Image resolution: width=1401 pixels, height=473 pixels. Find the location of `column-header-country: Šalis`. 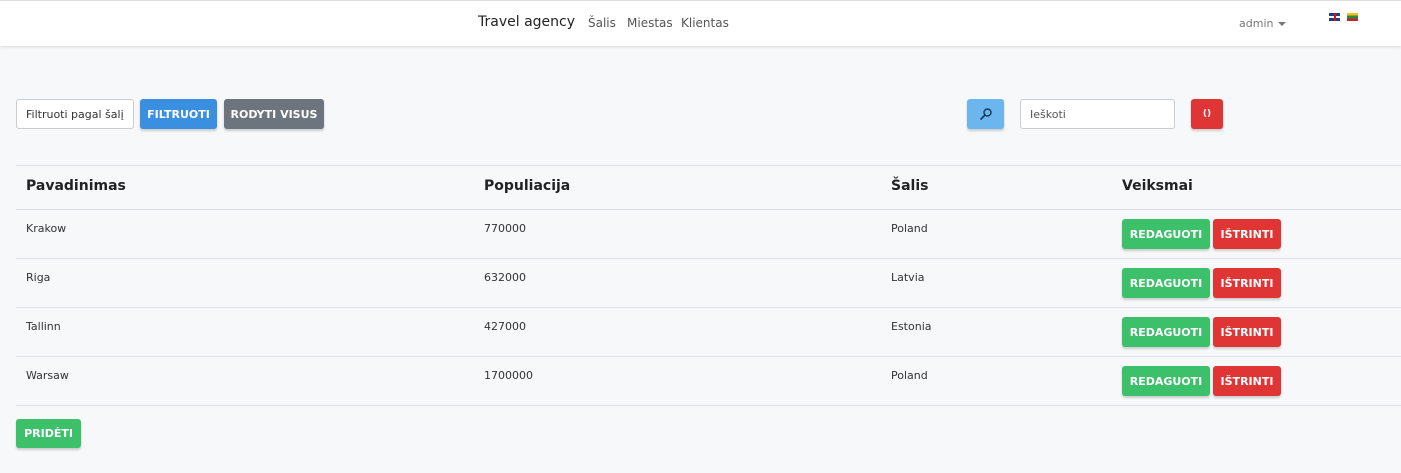

column-header-country: Šalis is located at coordinates (910, 186).